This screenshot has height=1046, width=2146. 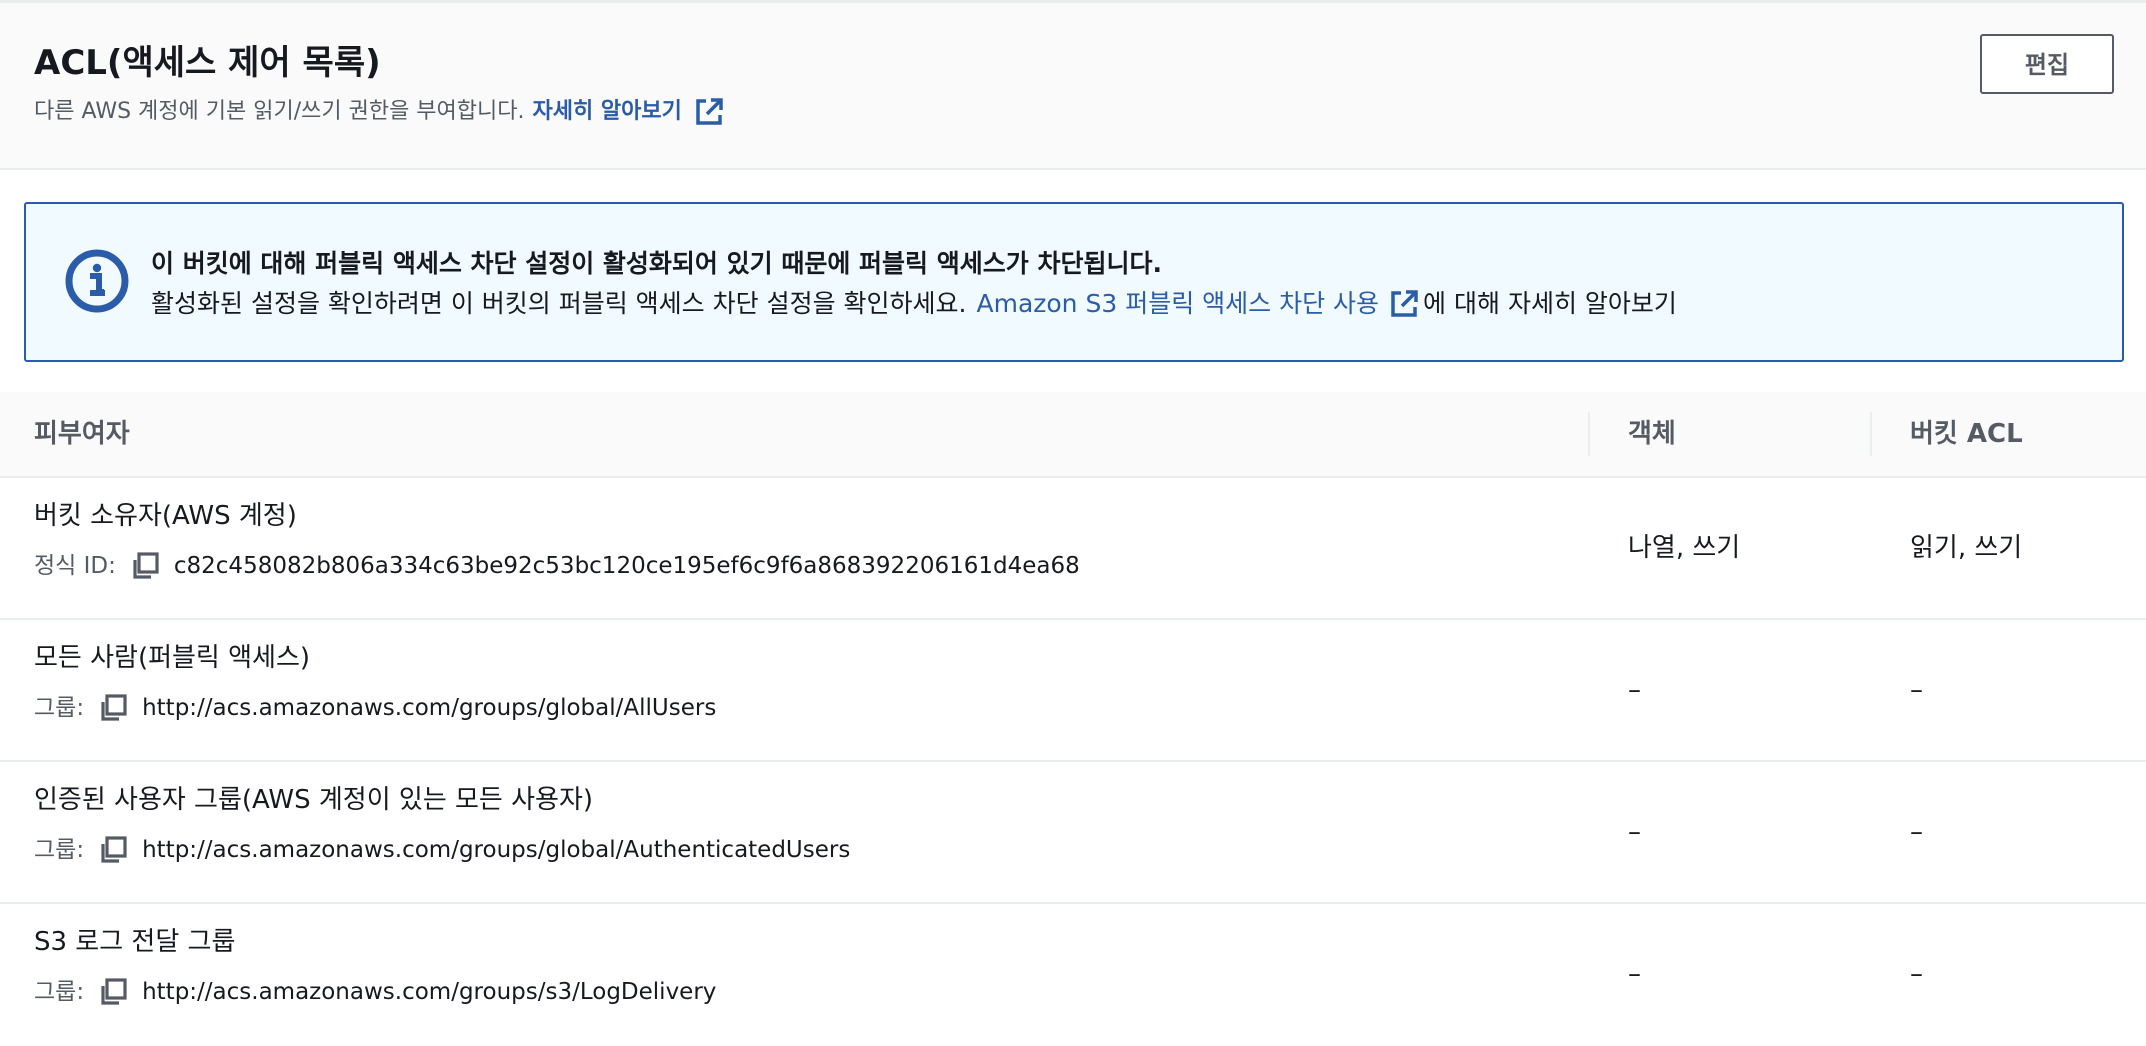 I want to click on identifier-label: 정식 ID:, so click(x=75, y=566).